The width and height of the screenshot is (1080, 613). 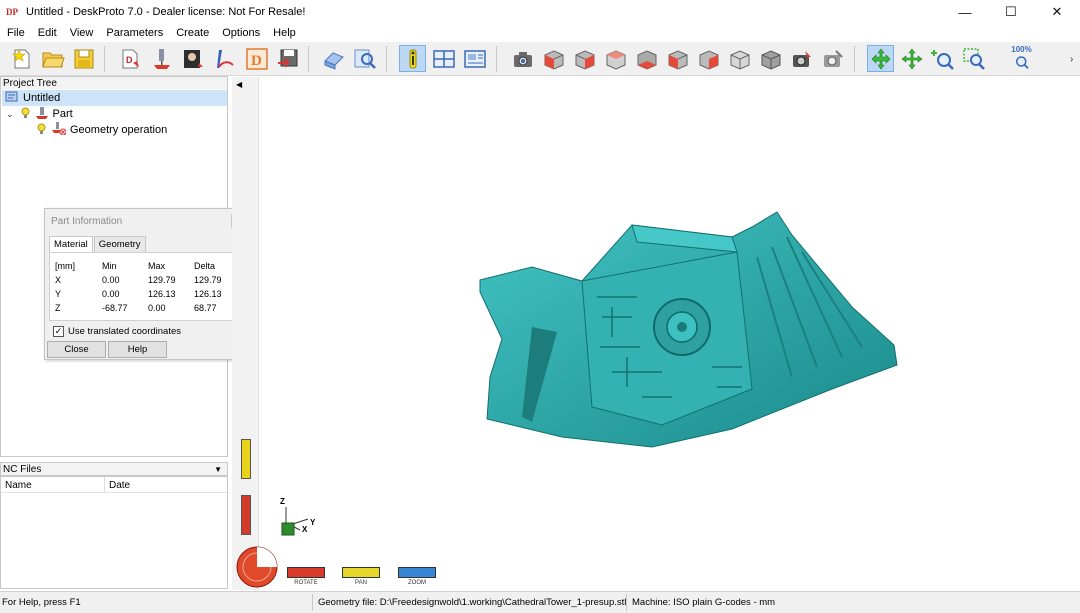 What do you see at coordinates (239, 84) in the screenshot?
I see `collapse-arrow-icon: ◀` at bounding box center [239, 84].